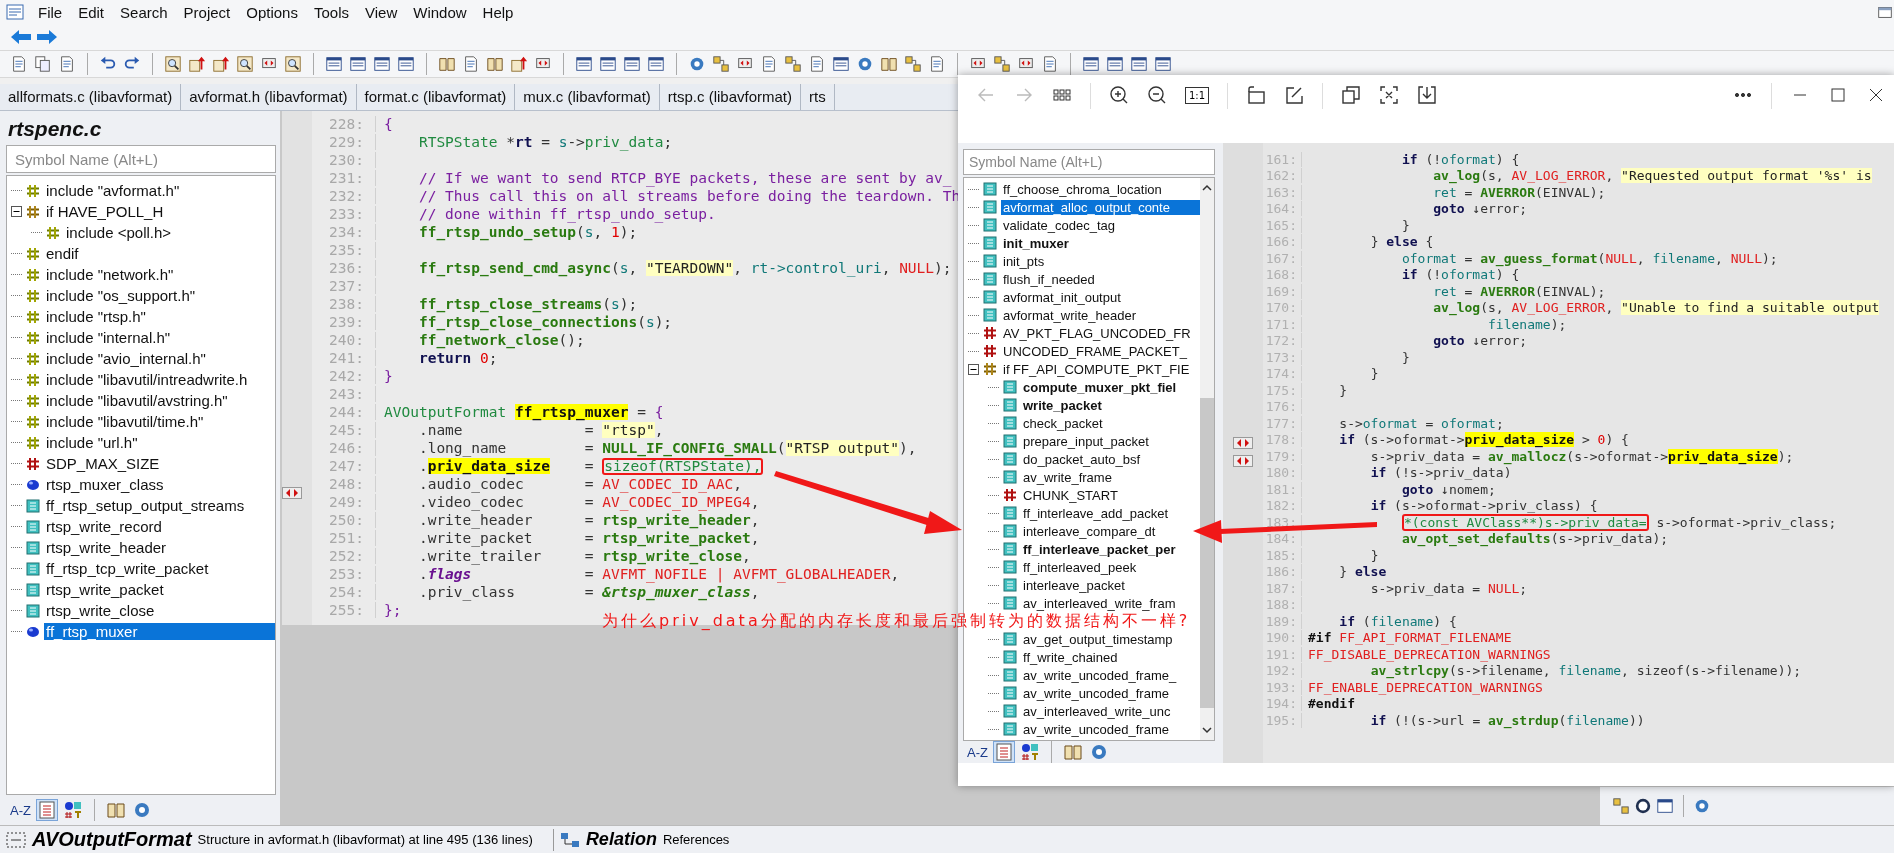 The width and height of the screenshot is (1894, 853). What do you see at coordinates (91, 97) in the screenshot?
I see `file-tab: allformats.c (libavformat)` at bounding box center [91, 97].